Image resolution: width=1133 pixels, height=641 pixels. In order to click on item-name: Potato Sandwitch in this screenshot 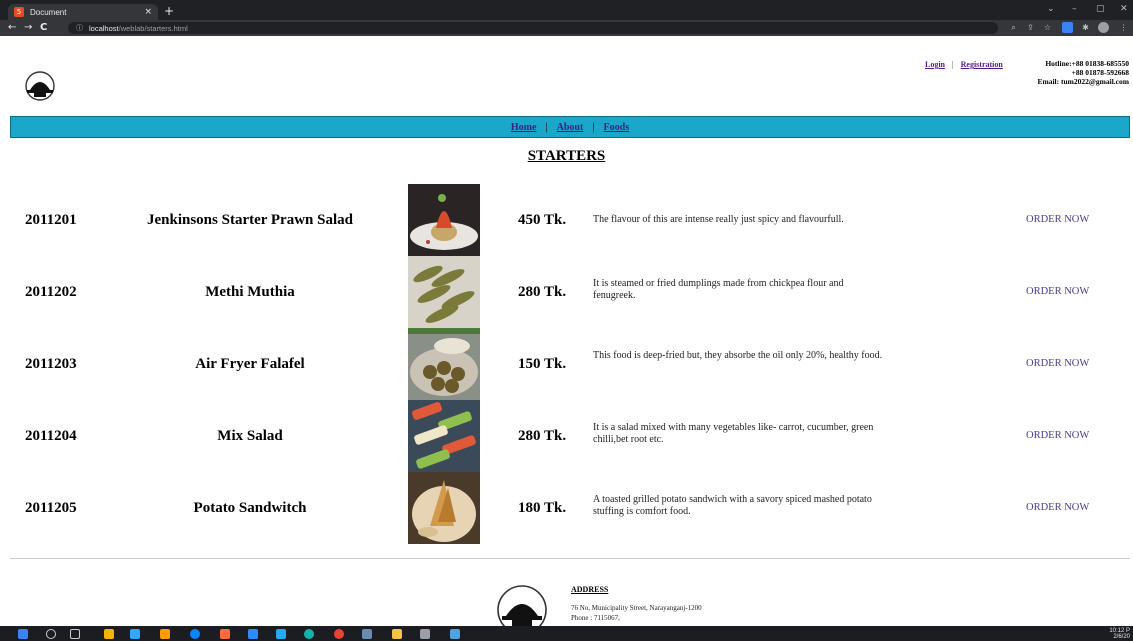, I will do `click(250, 508)`.